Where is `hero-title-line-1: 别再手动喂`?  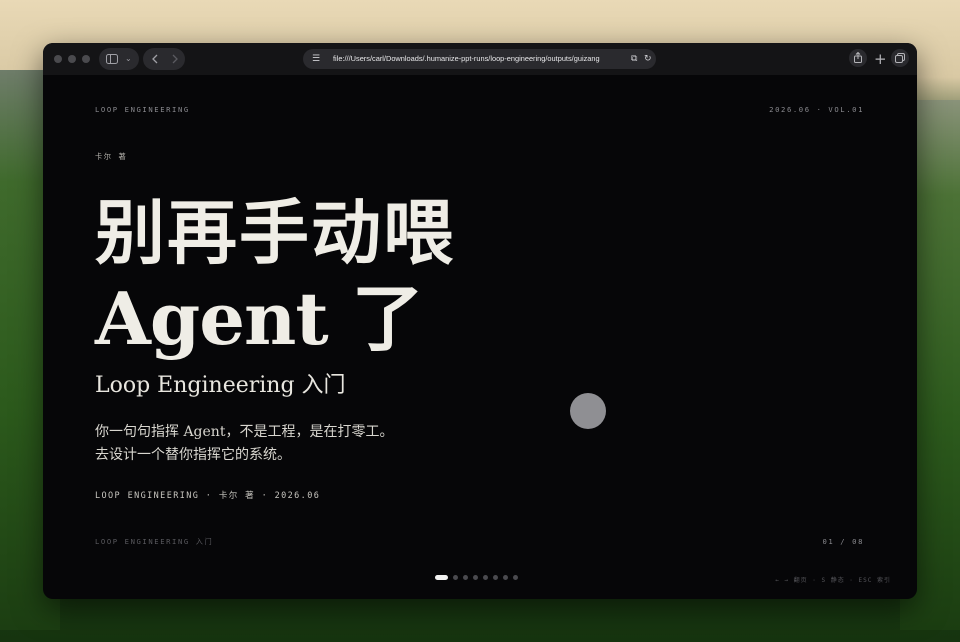 hero-title-line-1: 别再手动喂 is located at coordinates (275, 232).